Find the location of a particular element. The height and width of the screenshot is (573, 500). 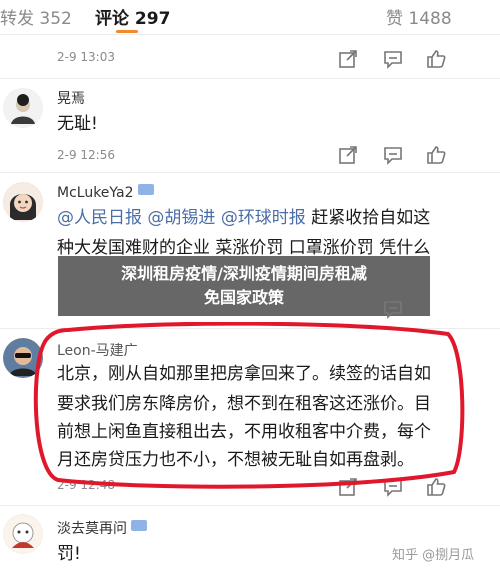

watermark: 知乎 @捌月瓜 is located at coordinates (433, 555).